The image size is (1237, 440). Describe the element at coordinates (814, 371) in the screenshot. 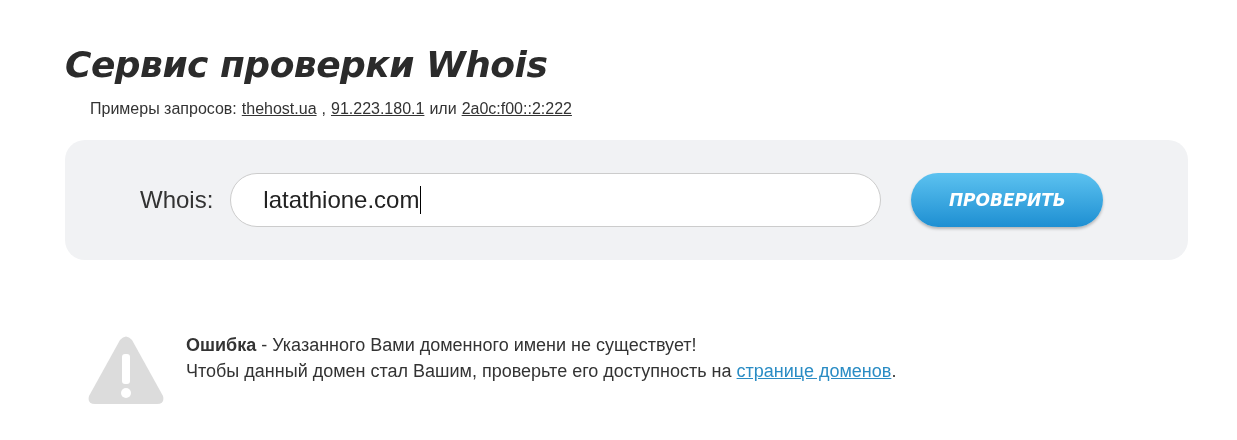

I see `domains-page-link: странице доменов` at that location.